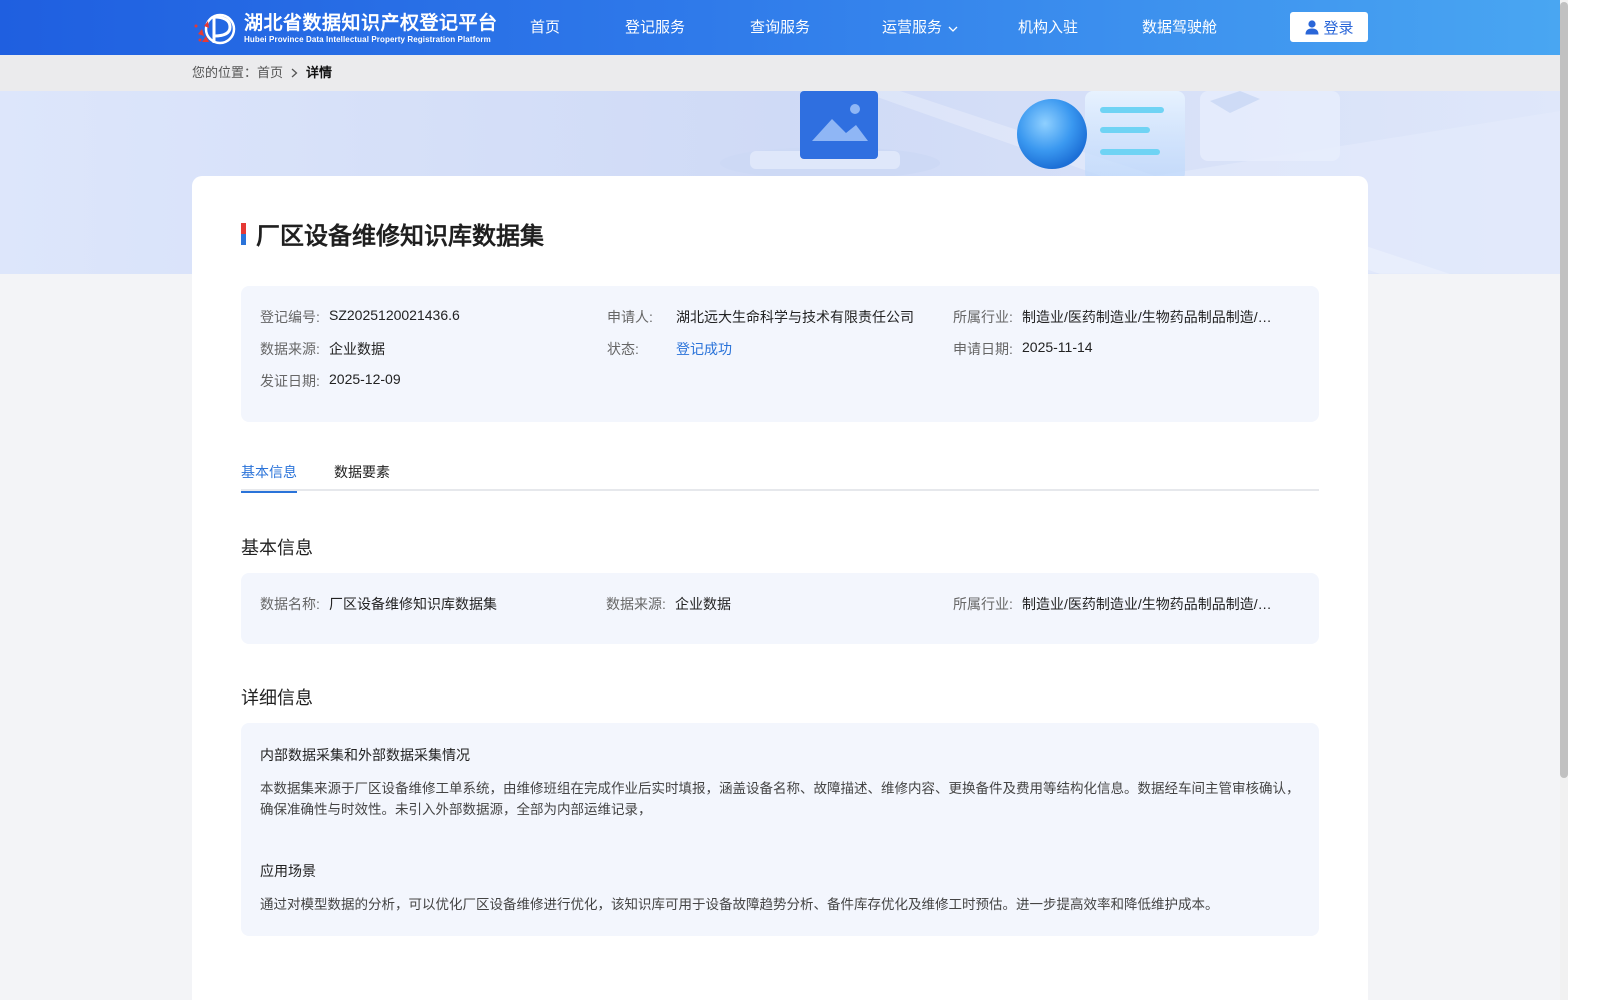 Image resolution: width=1600 pixels, height=1000 pixels. Describe the element at coordinates (545, 27) in the screenshot. I see `nav-home: 首页` at that location.